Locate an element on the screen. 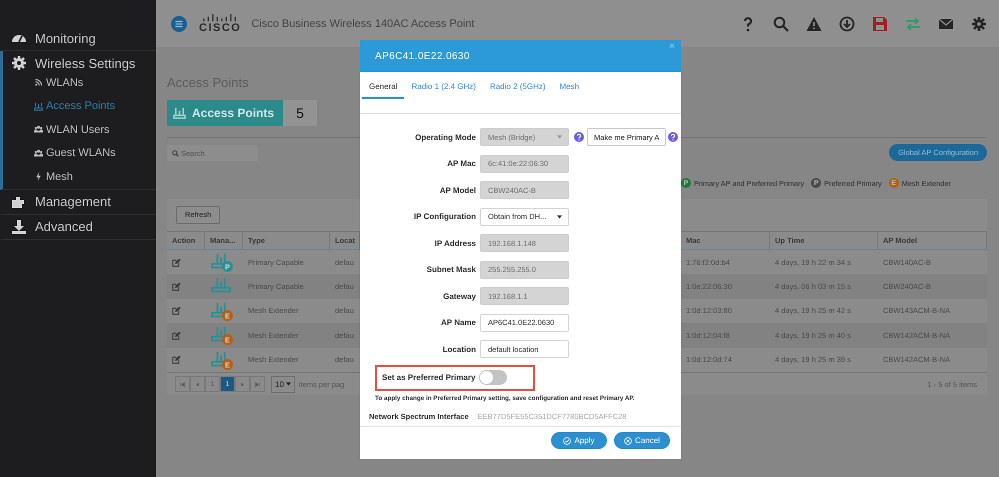 Image resolution: width=999 pixels, height=477 pixels. field-label: AP Model is located at coordinates (457, 190).